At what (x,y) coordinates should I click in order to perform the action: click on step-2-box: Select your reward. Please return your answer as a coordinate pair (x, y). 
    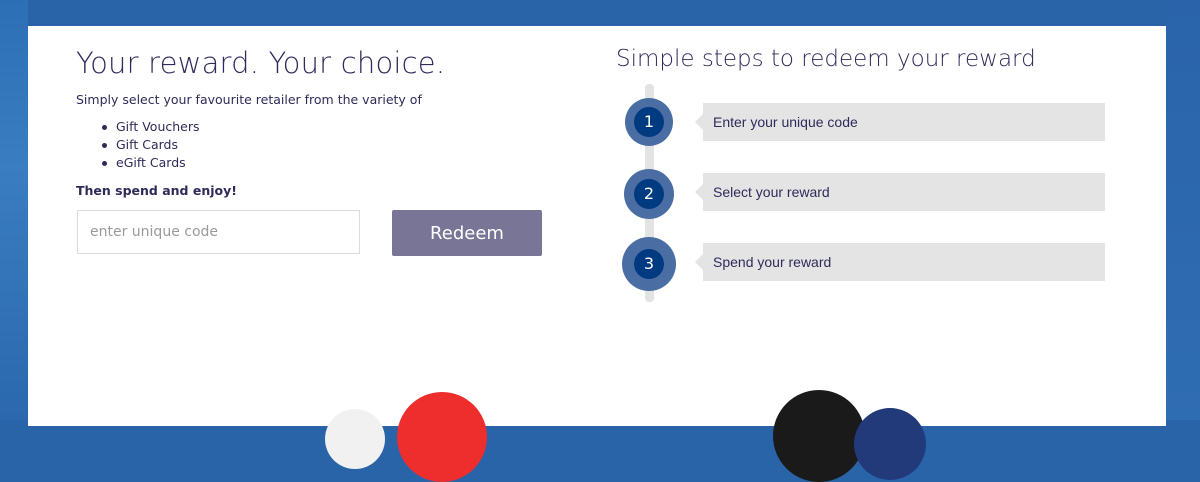
    Looking at the image, I should click on (900, 192).